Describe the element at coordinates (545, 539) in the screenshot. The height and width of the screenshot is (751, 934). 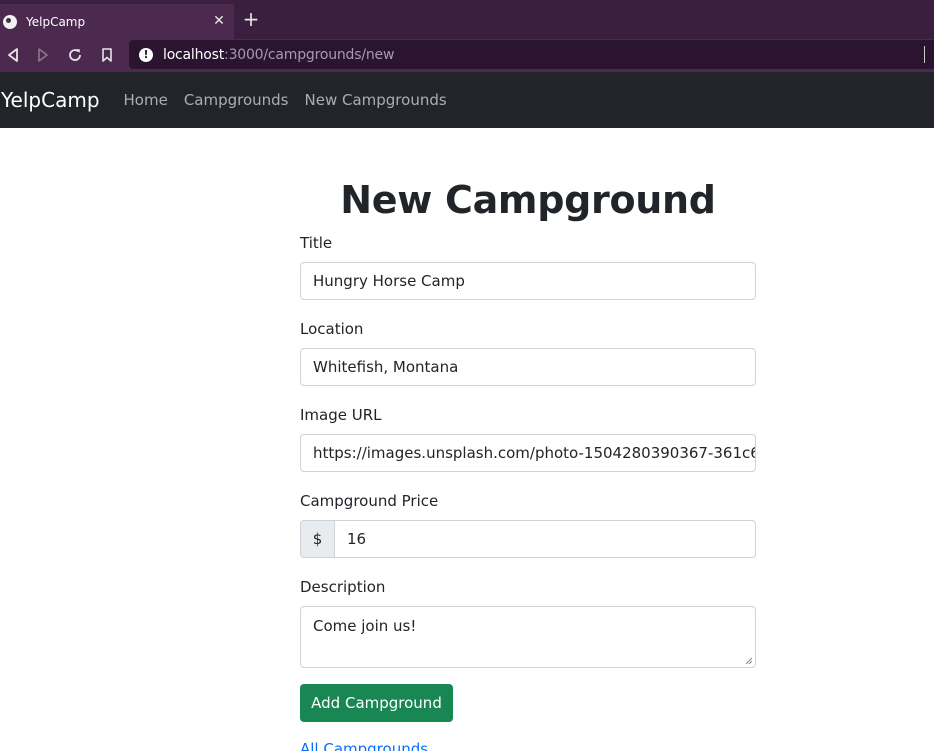
I see `price-input: 16` at that location.